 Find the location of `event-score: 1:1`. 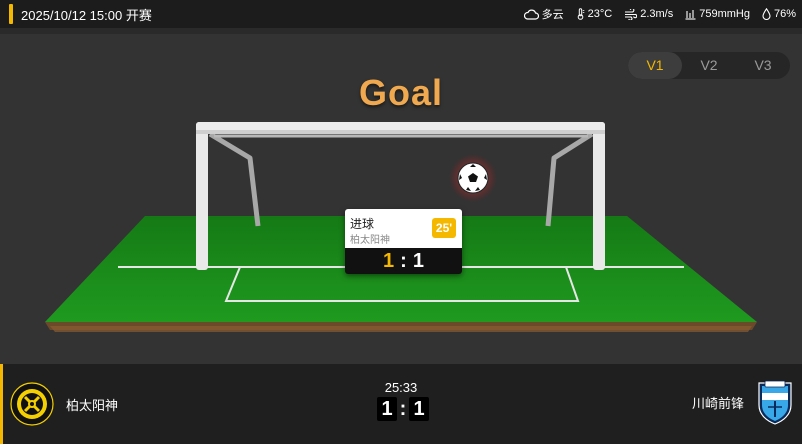

event-score: 1:1 is located at coordinates (403, 261).